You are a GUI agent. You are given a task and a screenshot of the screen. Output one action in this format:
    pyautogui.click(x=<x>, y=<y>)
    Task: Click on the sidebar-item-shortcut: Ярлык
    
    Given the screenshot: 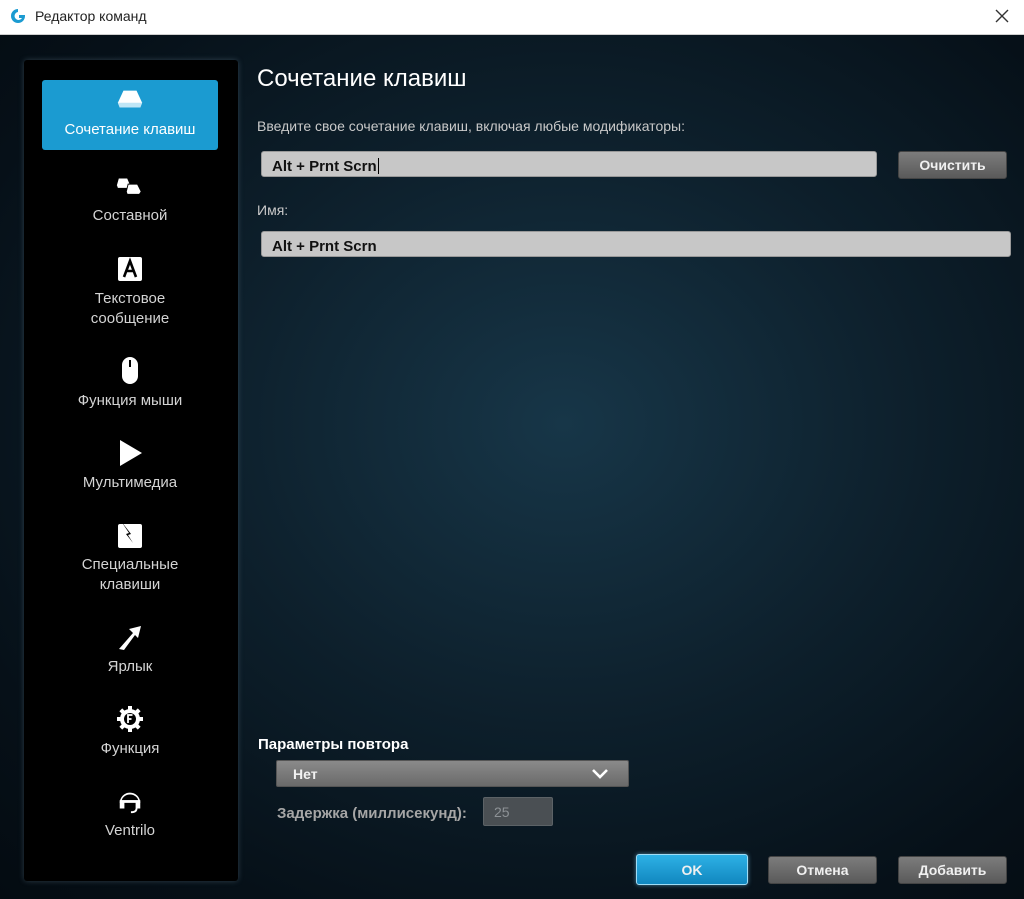 What is the action you would take?
    pyautogui.click(x=130, y=650)
    